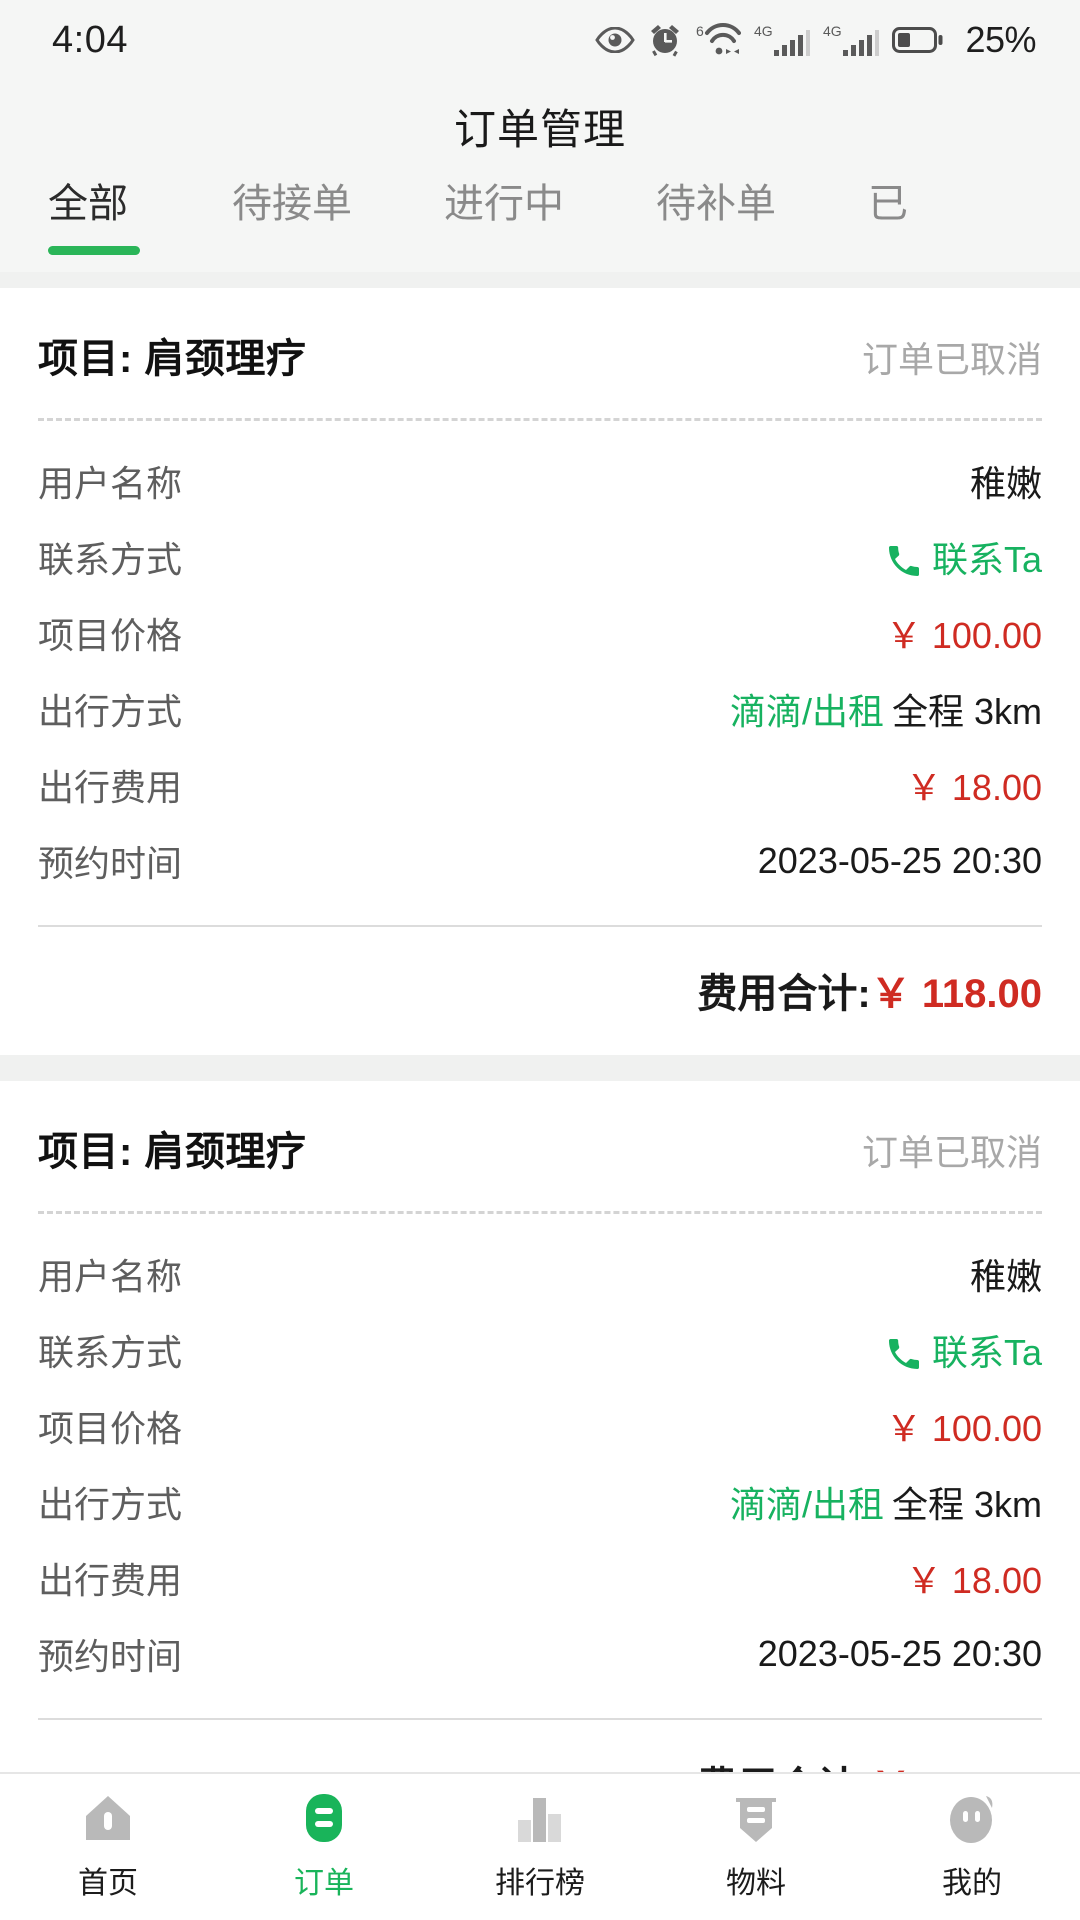 Image resolution: width=1080 pixels, height=1920 pixels. Describe the element at coordinates (540, 1818) in the screenshot. I see `ranking-icon` at that location.